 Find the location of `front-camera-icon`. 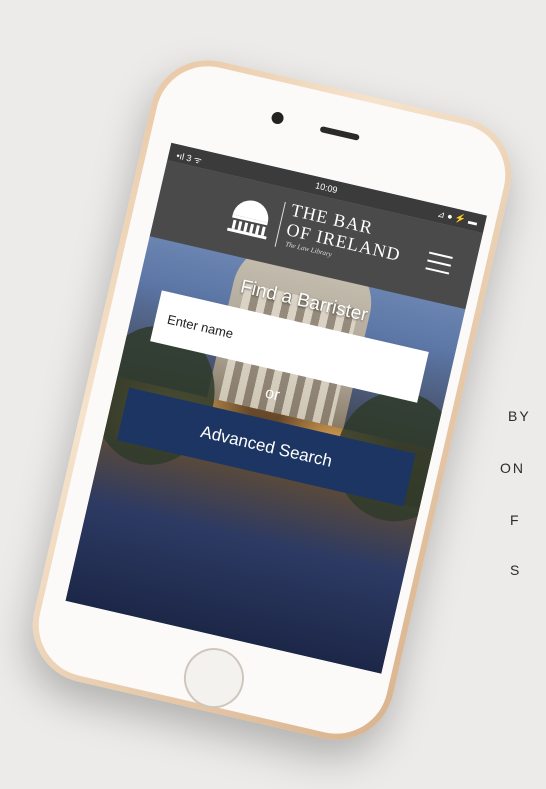

front-camera-icon is located at coordinates (277, 118).